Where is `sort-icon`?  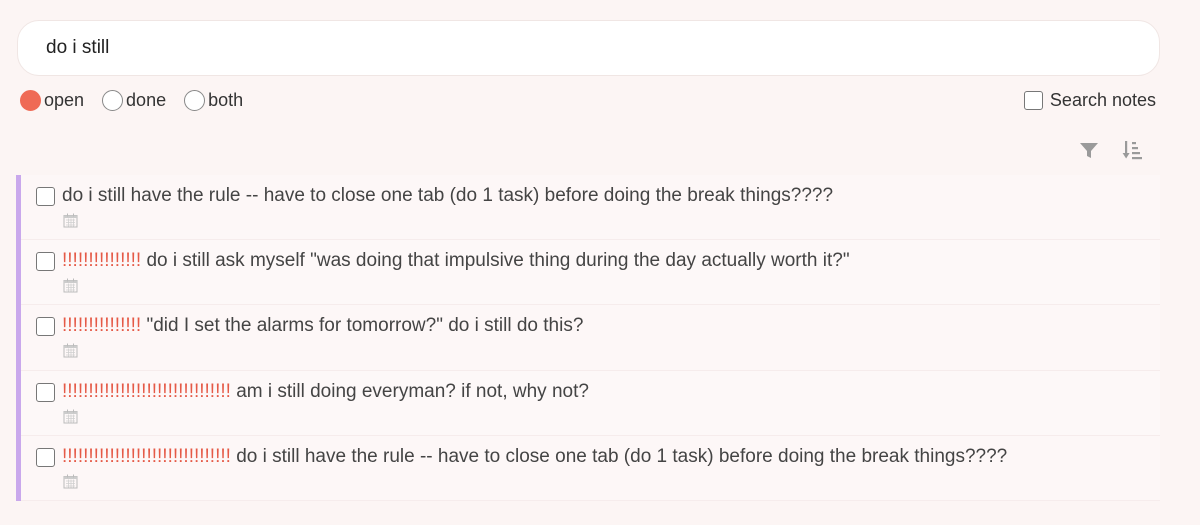 sort-icon is located at coordinates (1133, 150).